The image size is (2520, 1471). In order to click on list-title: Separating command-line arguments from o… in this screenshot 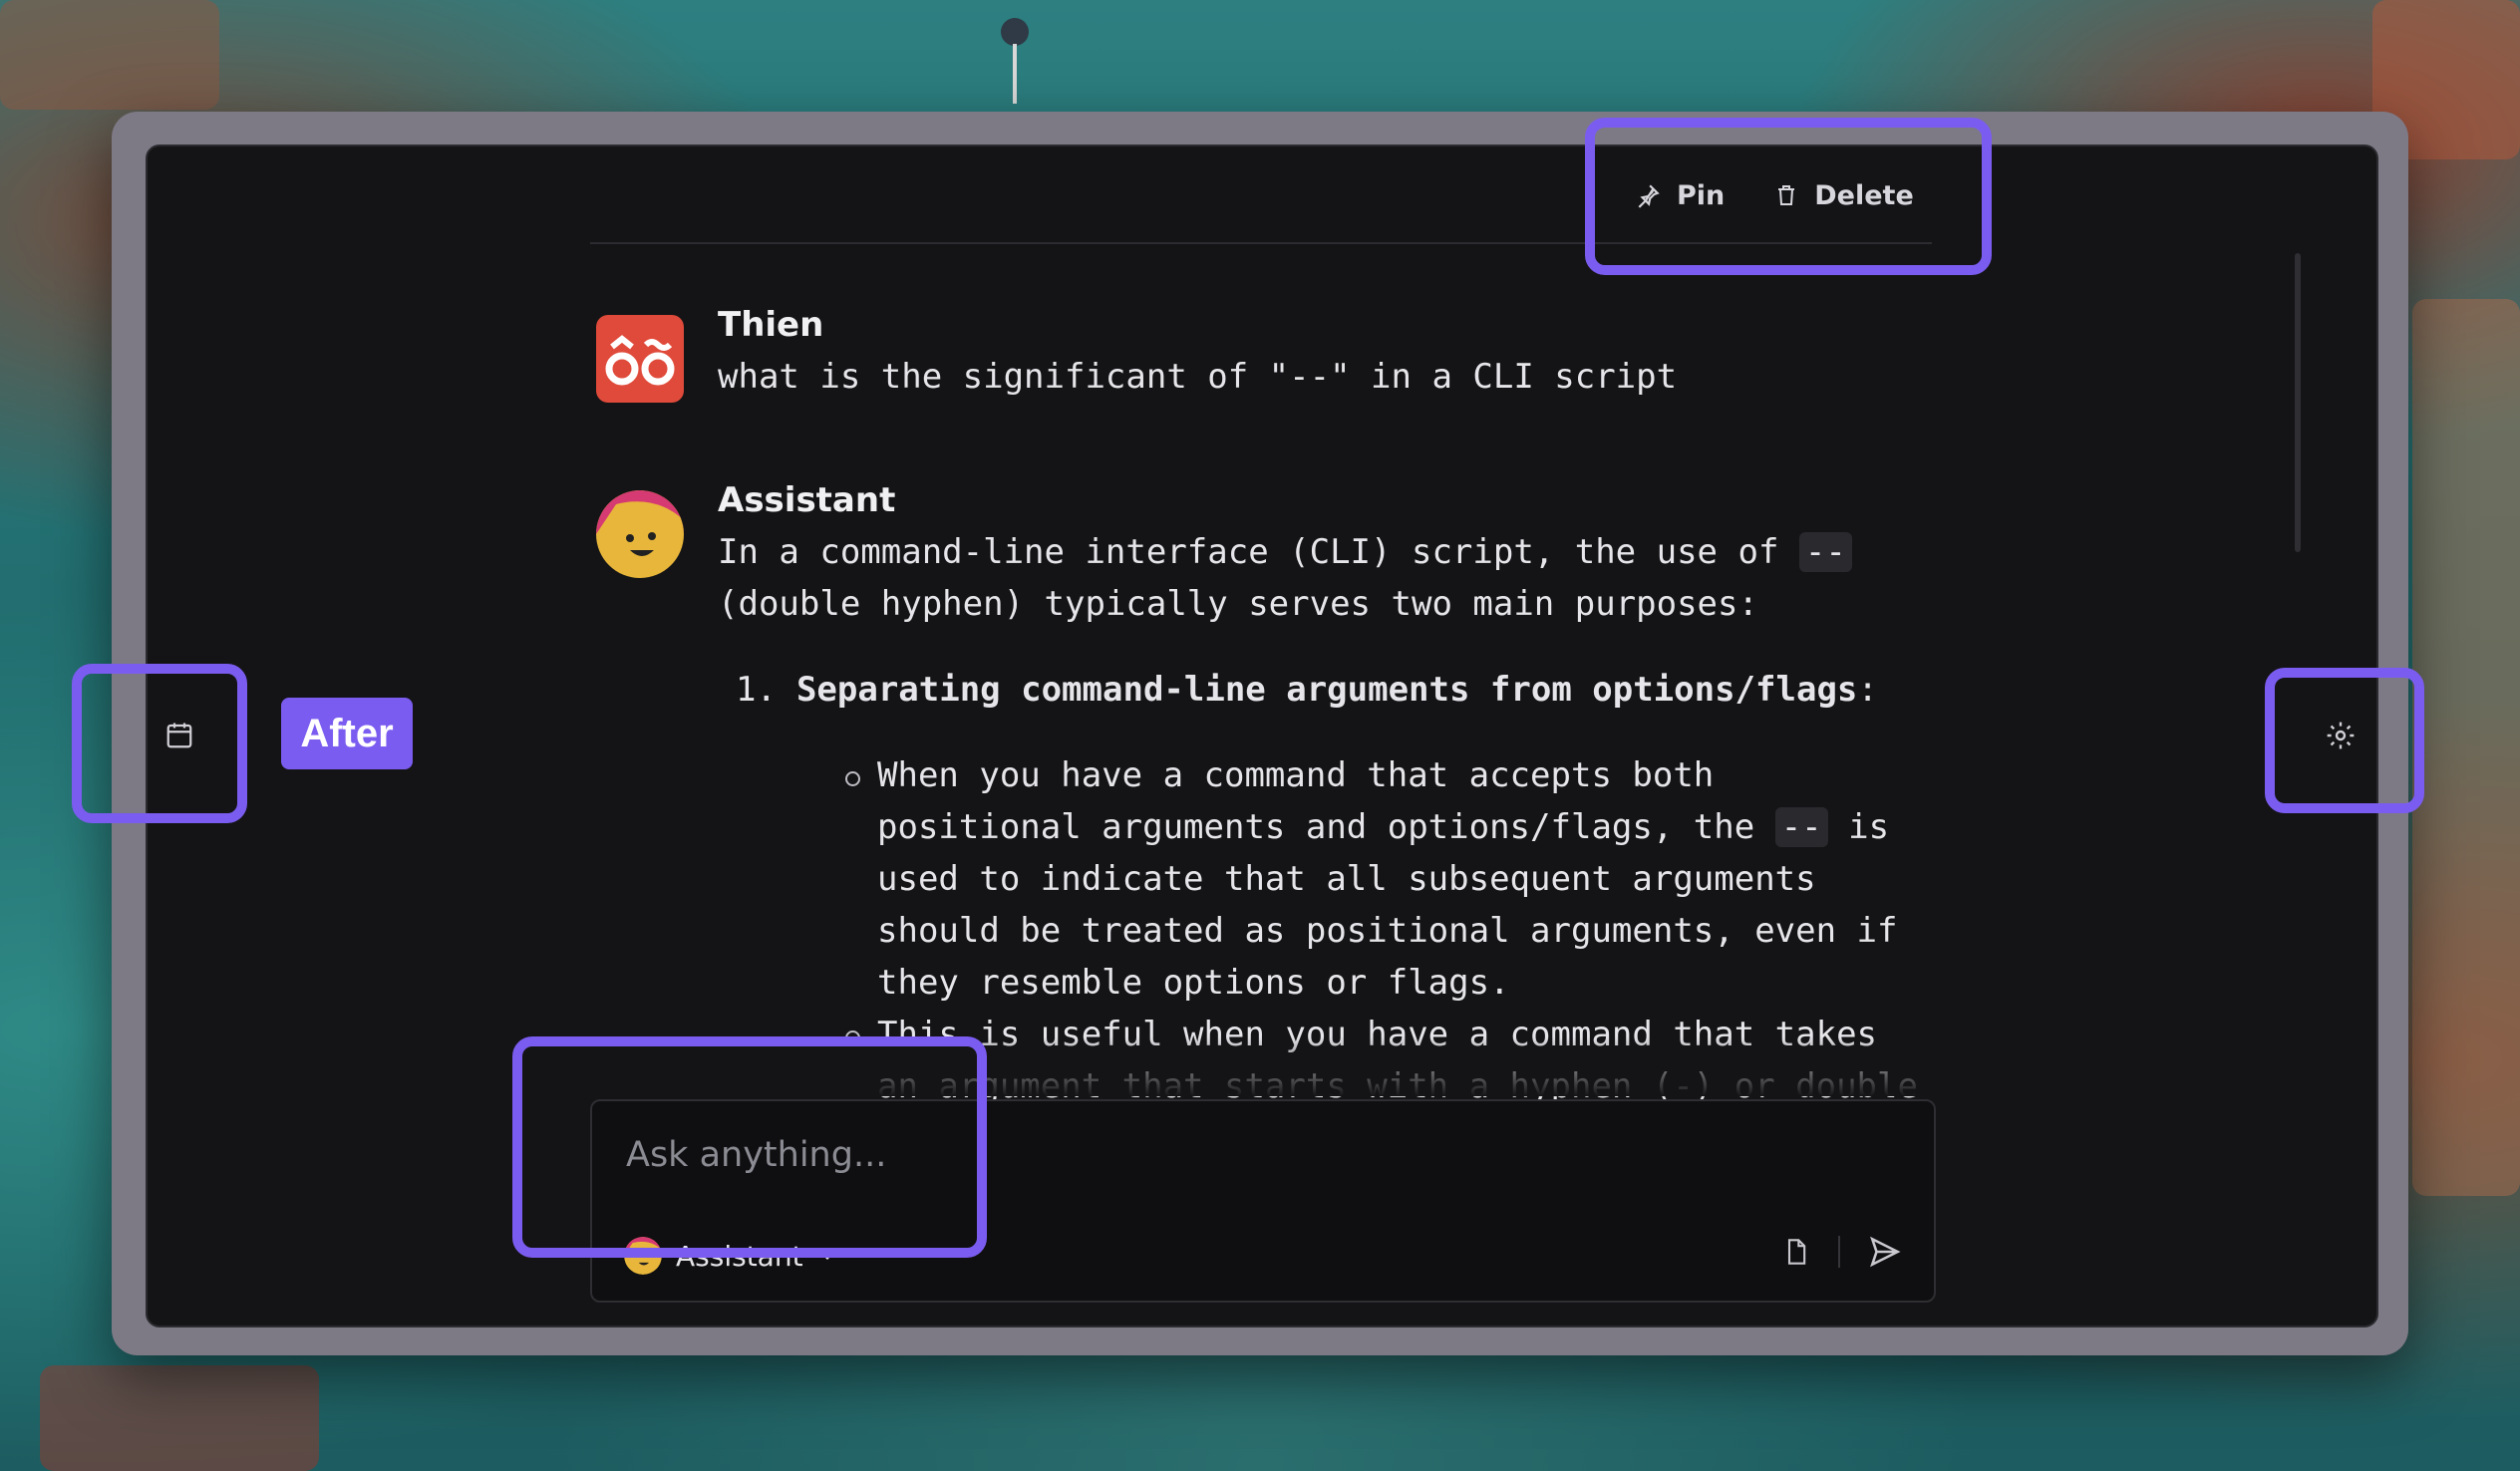, I will do `click(1326, 690)`.